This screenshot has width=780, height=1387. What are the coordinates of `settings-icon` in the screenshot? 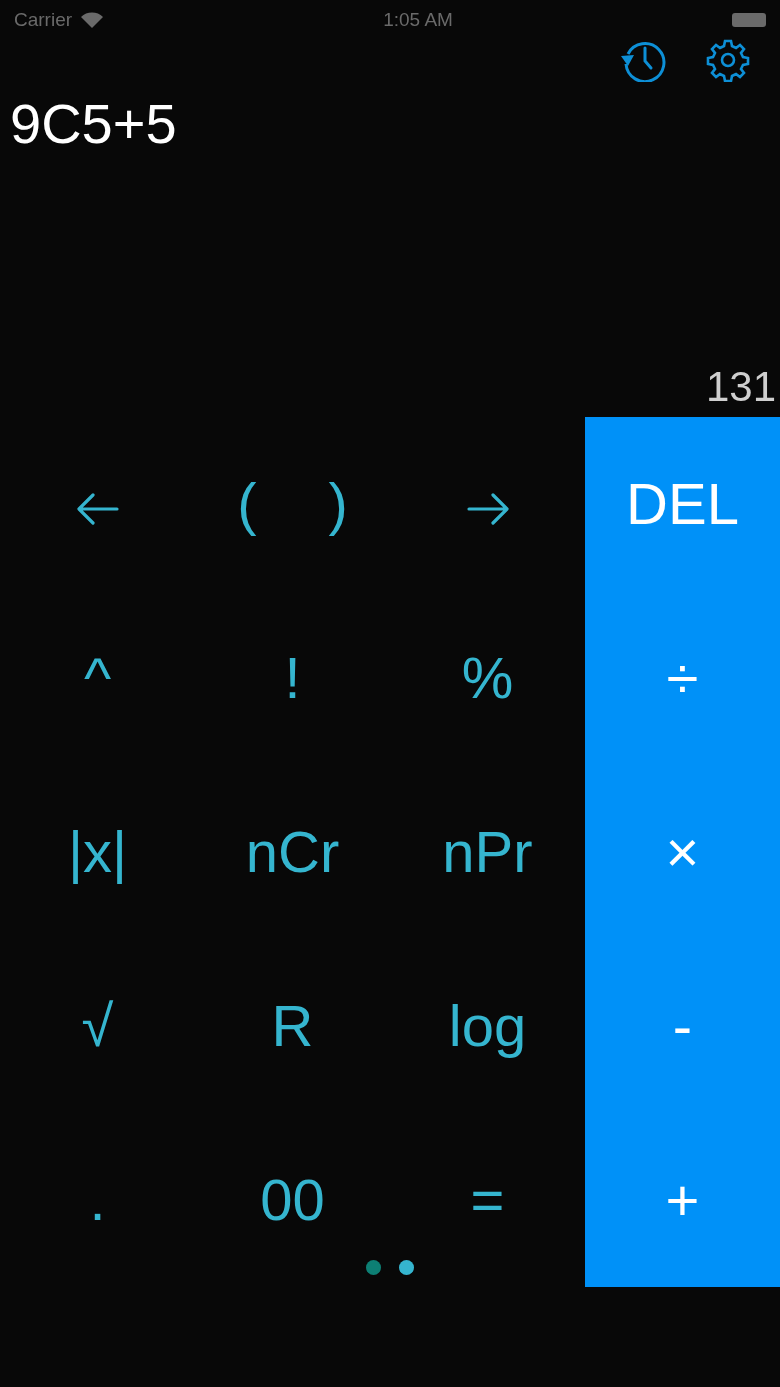 It's located at (728, 60).